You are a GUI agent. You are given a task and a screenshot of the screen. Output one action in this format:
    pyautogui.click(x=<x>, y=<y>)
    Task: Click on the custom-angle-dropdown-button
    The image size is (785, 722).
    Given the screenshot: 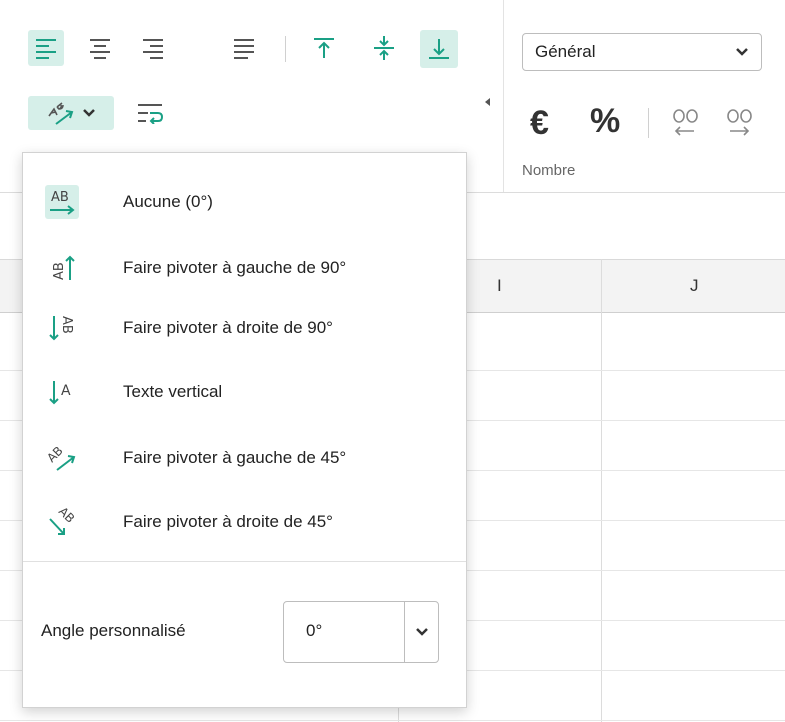 What is the action you would take?
    pyautogui.click(x=421, y=632)
    